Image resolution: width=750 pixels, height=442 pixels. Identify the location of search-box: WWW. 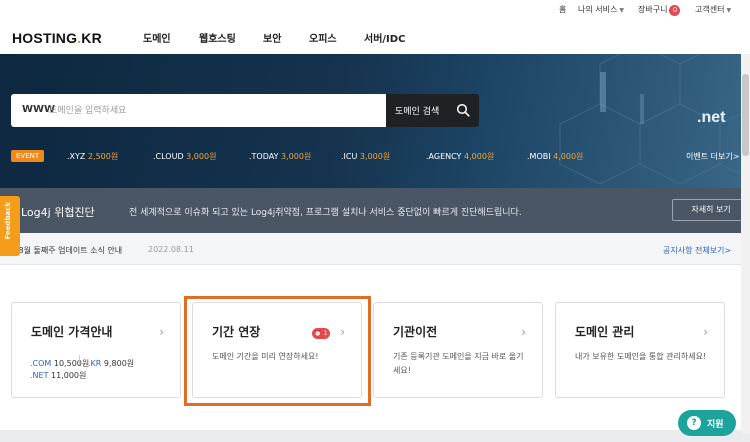
(198, 110).